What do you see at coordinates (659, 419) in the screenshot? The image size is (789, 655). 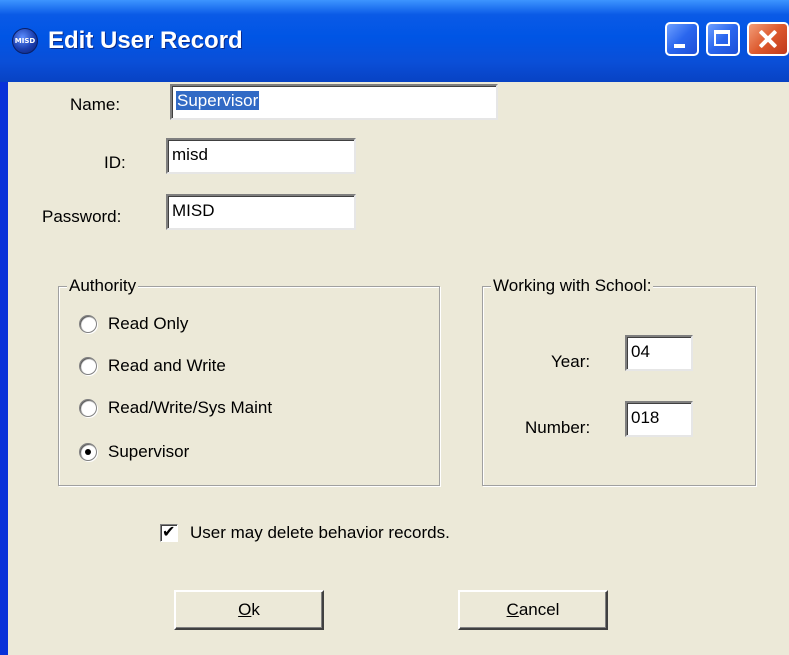 I see `number-field: 018` at bounding box center [659, 419].